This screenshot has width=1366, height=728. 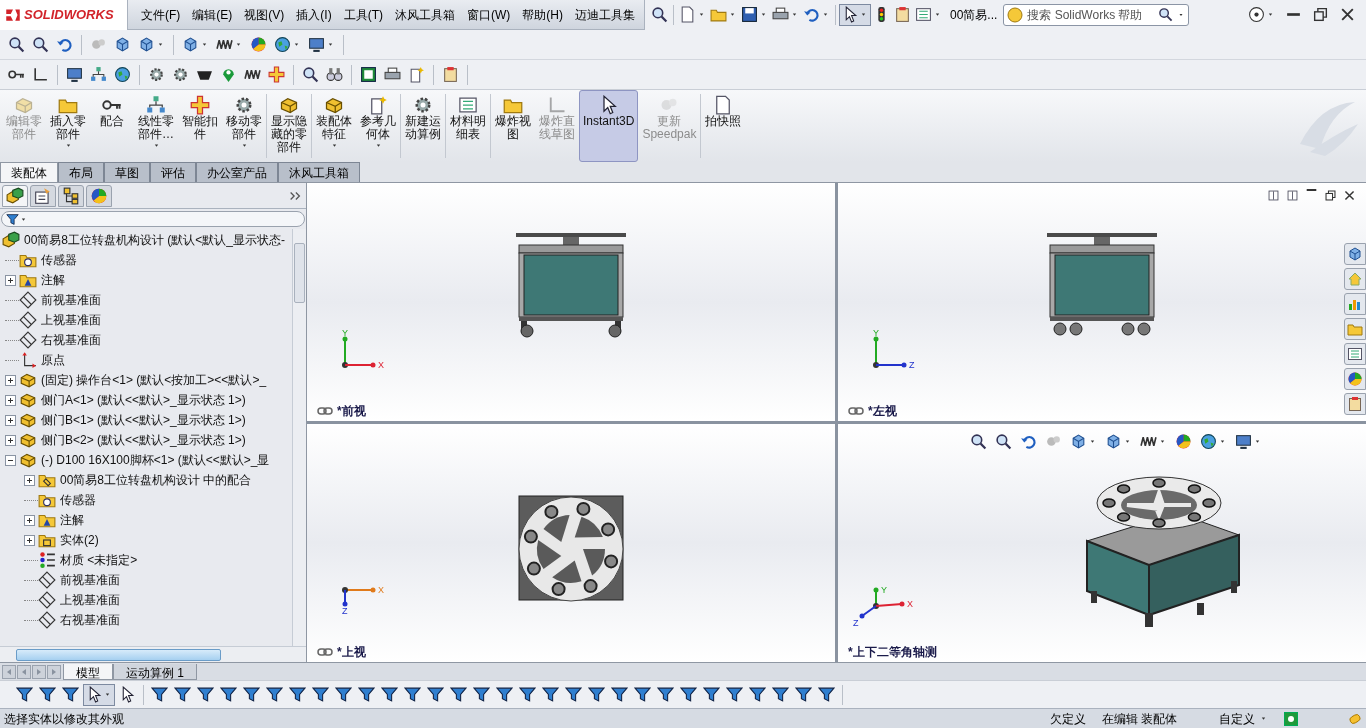 What do you see at coordinates (244, 126) in the screenshot?
I see `command-button: 移动零 部件` at bounding box center [244, 126].